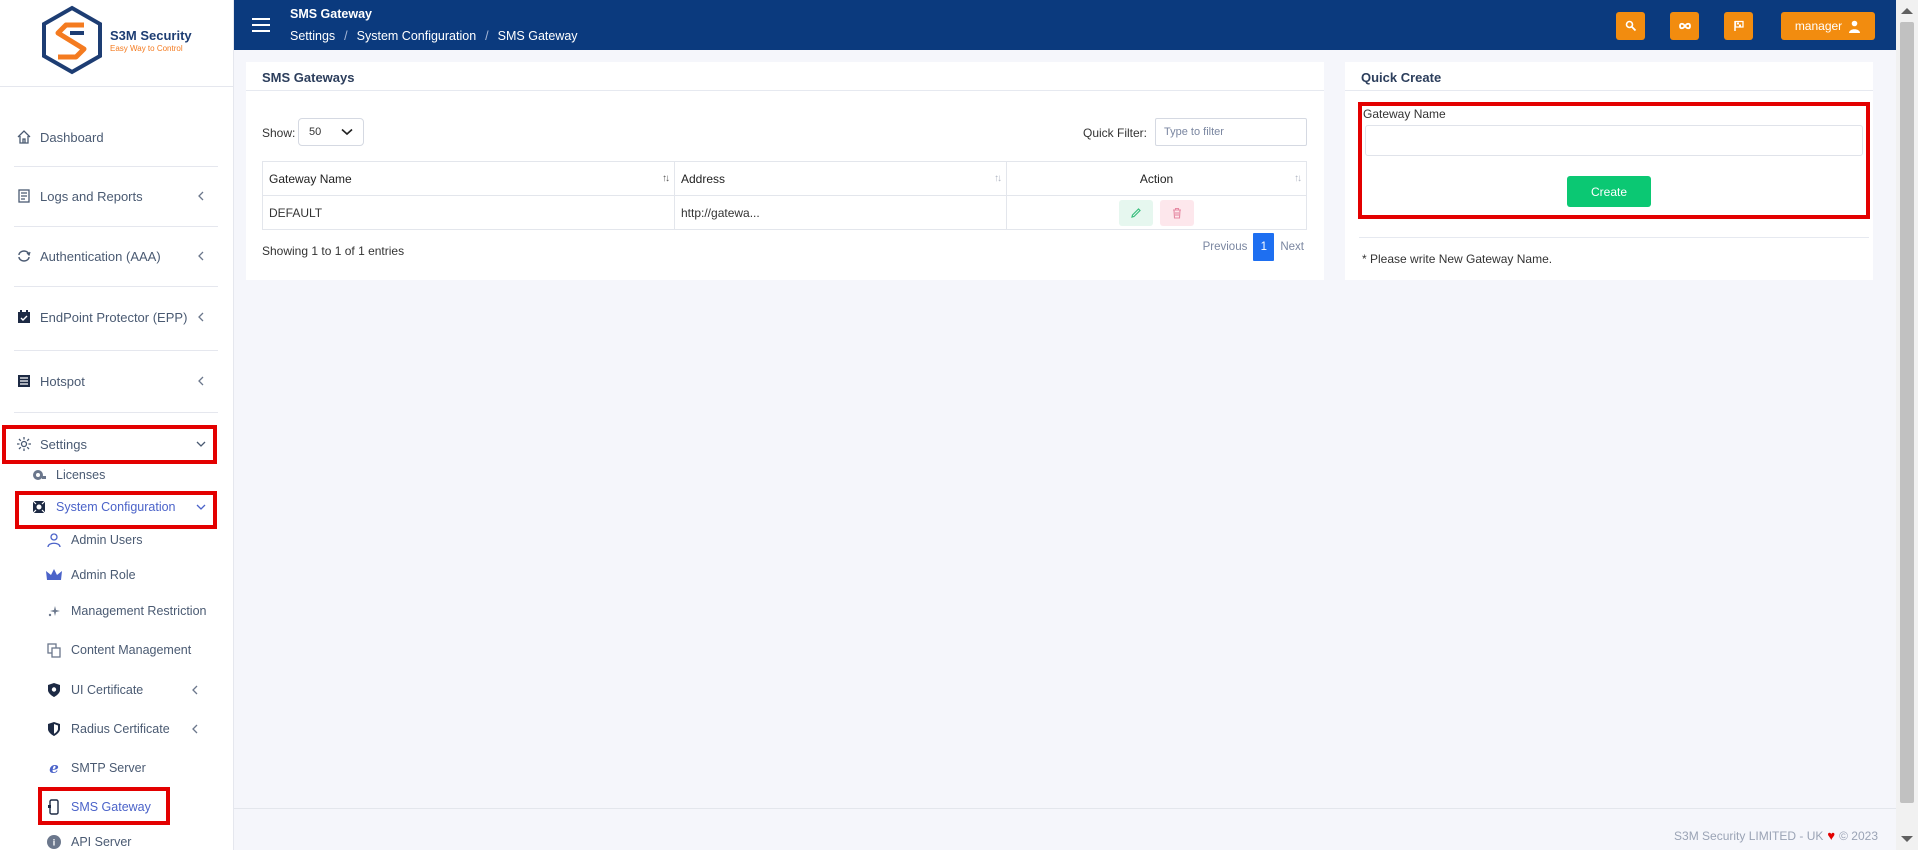 This screenshot has width=1918, height=850. What do you see at coordinates (116, 381) in the screenshot?
I see `sidebar-item-hotspot: Hotspot` at bounding box center [116, 381].